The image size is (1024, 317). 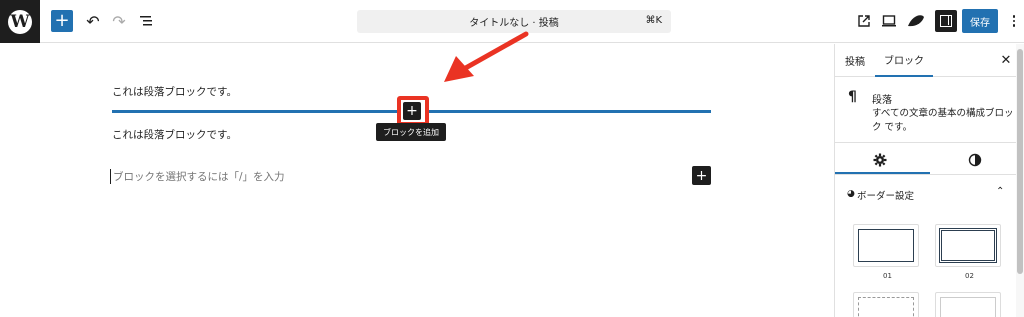 I want to click on sidebar-tabs: 投稿 ブロック ✕, so click(x=929, y=60).